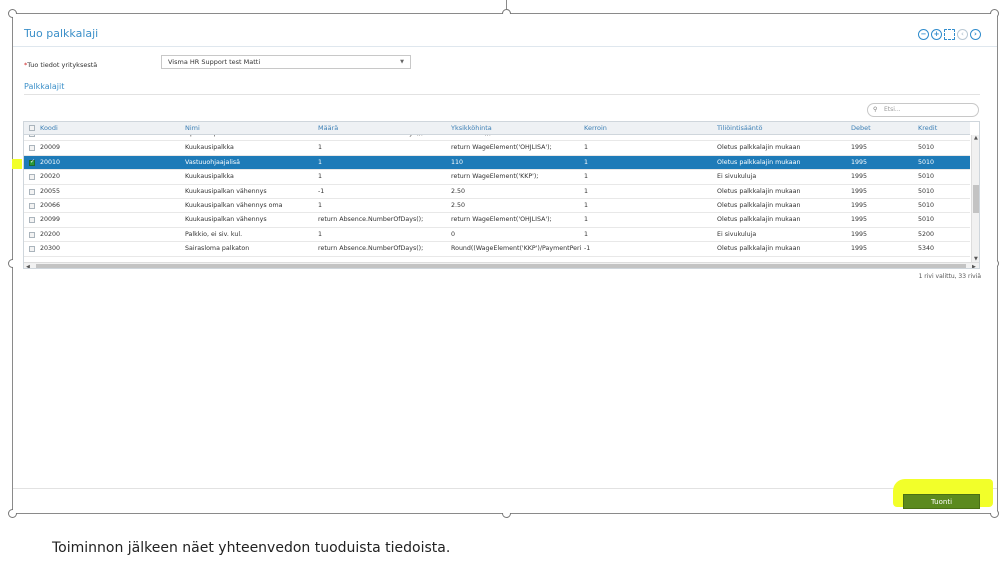 Image resolution: width=999 pixels, height=575 pixels. What do you see at coordinates (49, 128) in the screenshot?
I see `column-header-0: Koodi` at bounding box center [49, 128].